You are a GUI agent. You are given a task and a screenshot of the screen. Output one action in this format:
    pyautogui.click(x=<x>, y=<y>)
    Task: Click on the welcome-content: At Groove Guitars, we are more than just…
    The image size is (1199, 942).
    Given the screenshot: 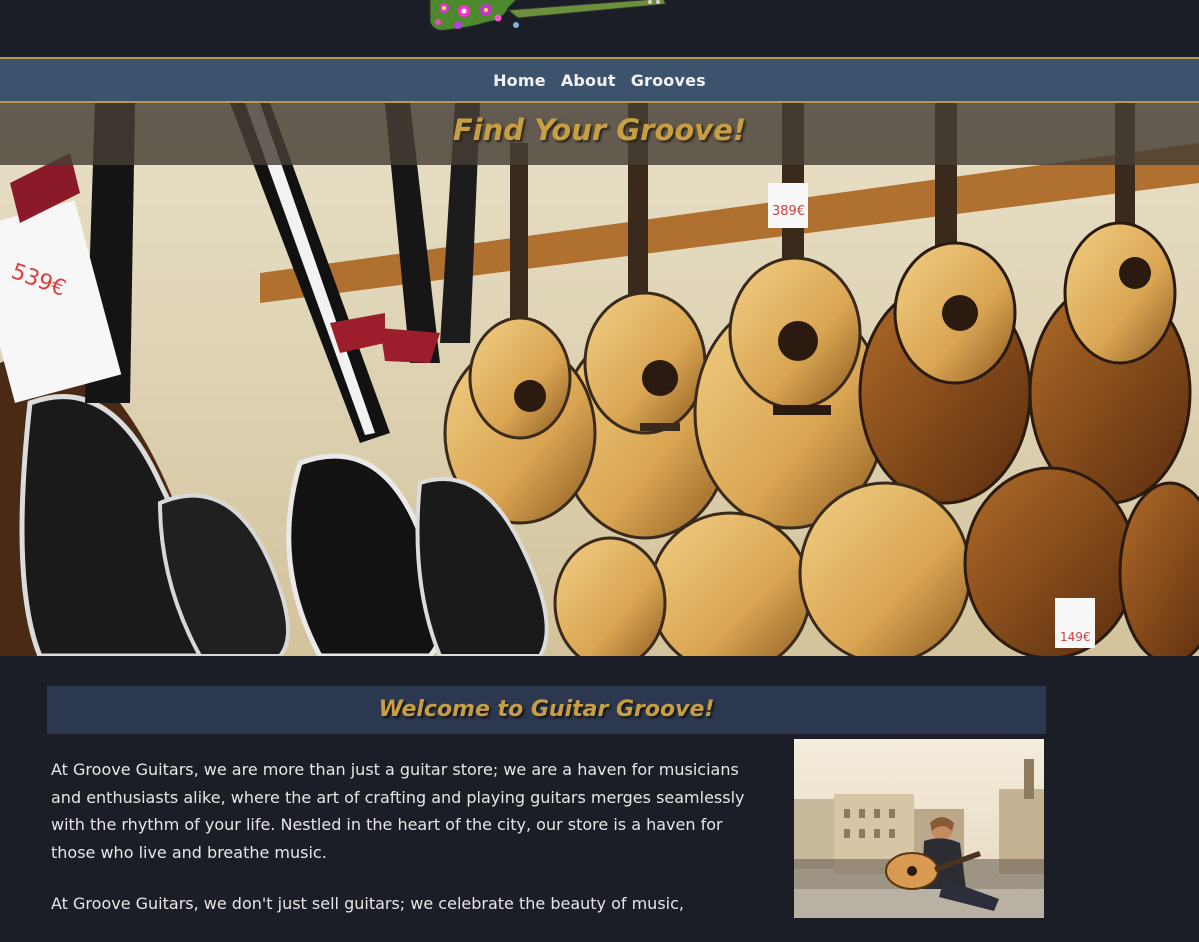 What is the action you would take?
    pyautogui.click(x=406, y=849)
    